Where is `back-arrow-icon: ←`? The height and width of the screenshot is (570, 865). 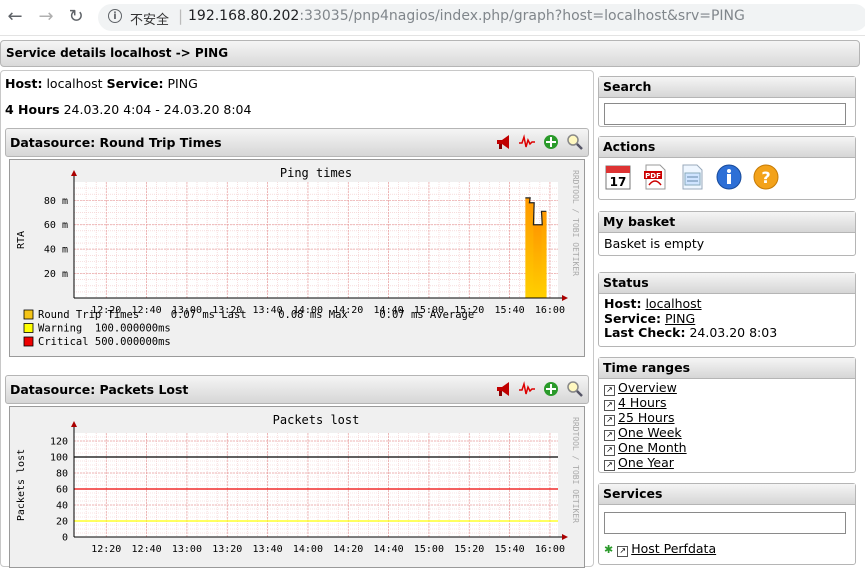 back-arrow-icon: ← is located at coordinates (15, 17).